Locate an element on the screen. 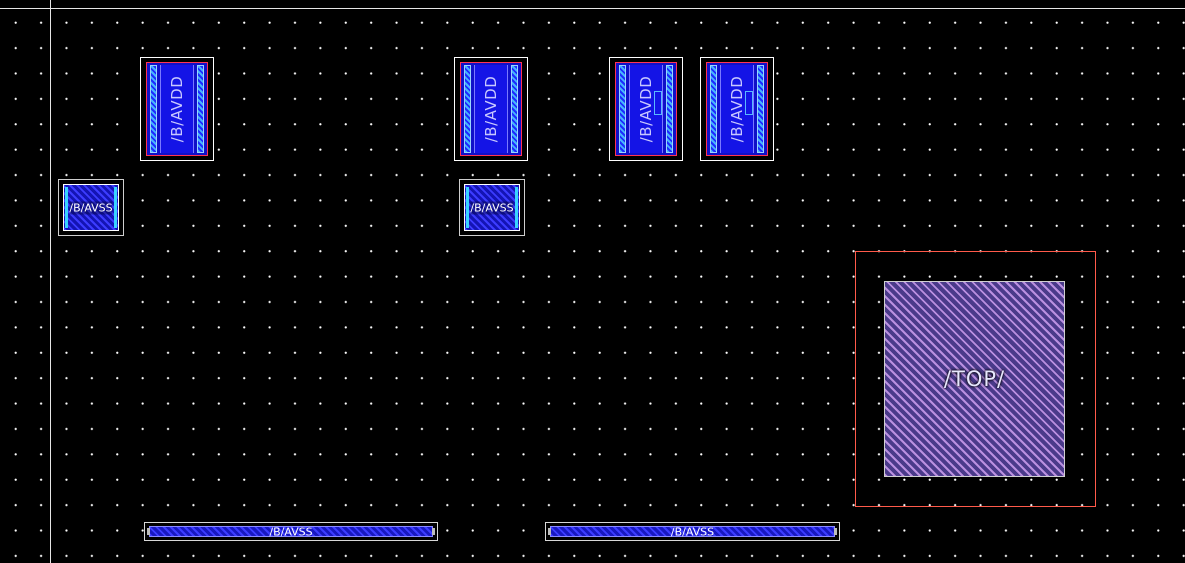  top-cell: /TOP/ is located at coordinates (974, 379).